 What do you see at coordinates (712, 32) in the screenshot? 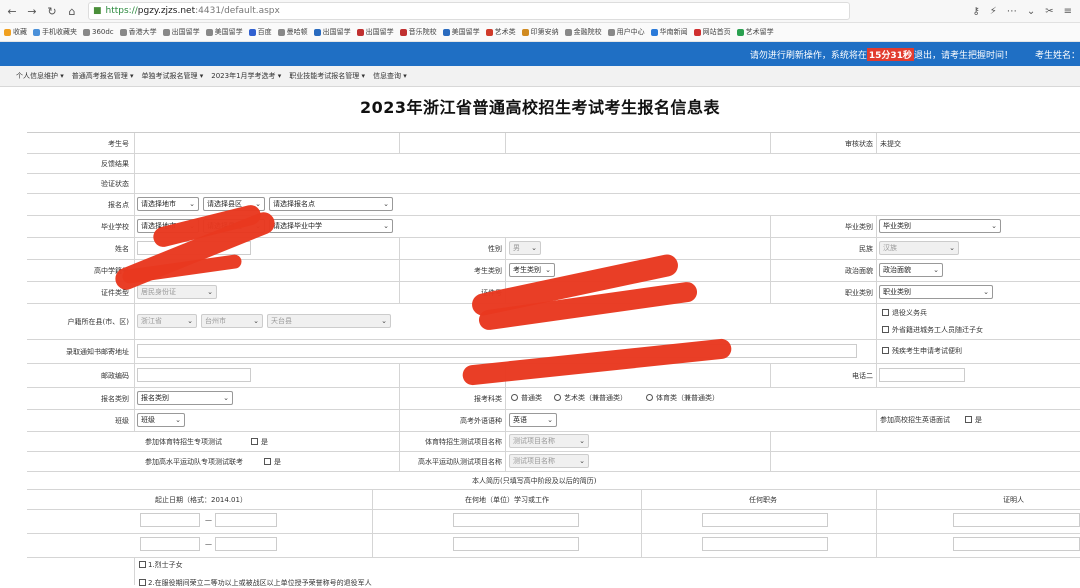
I see `bookmark-item: 网站首页` at bounding box center [712, 32].